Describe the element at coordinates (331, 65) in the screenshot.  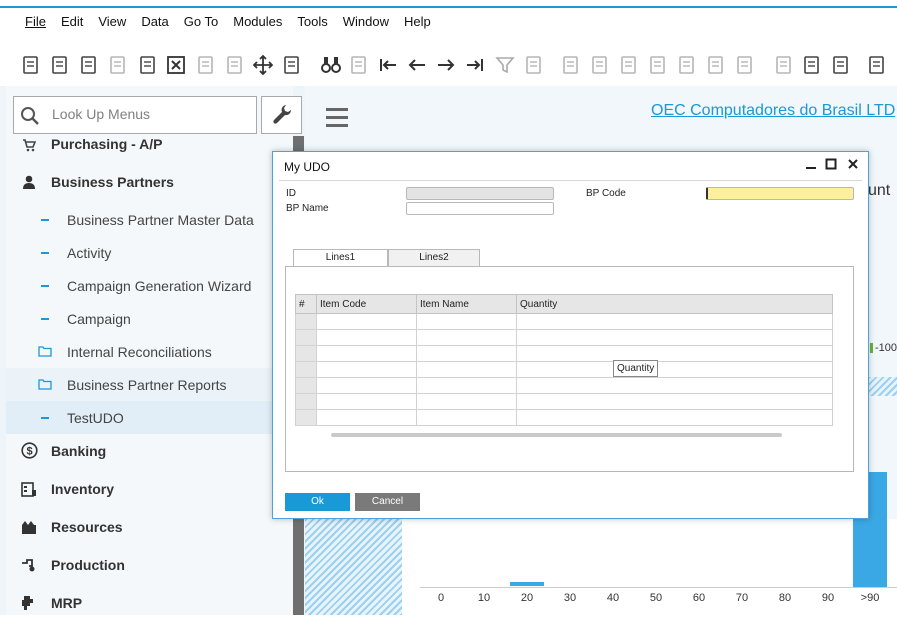
I see `binoculars-icon` at that location.